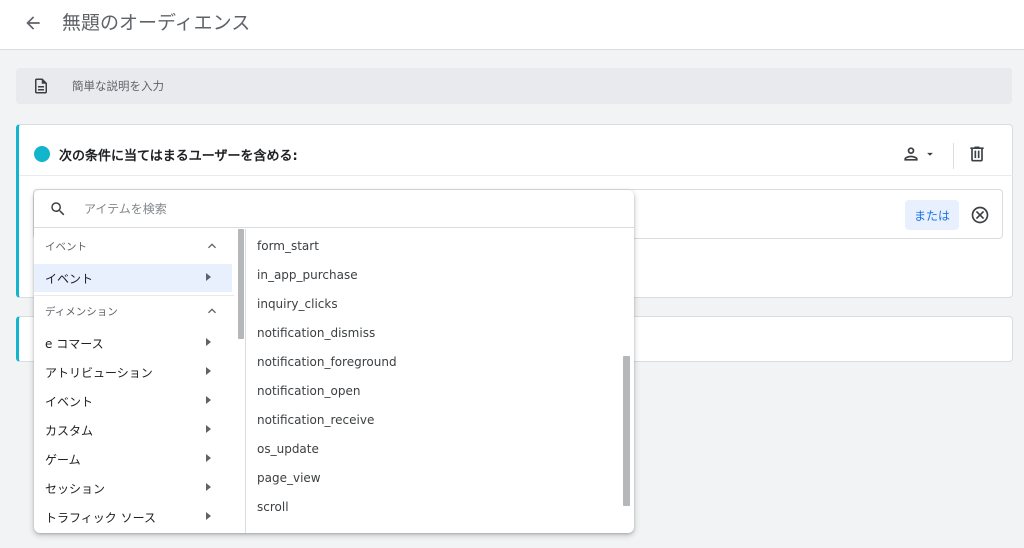  Describe the element at coordinates (953, 156) in the screenshot. I see `divider` at that location.